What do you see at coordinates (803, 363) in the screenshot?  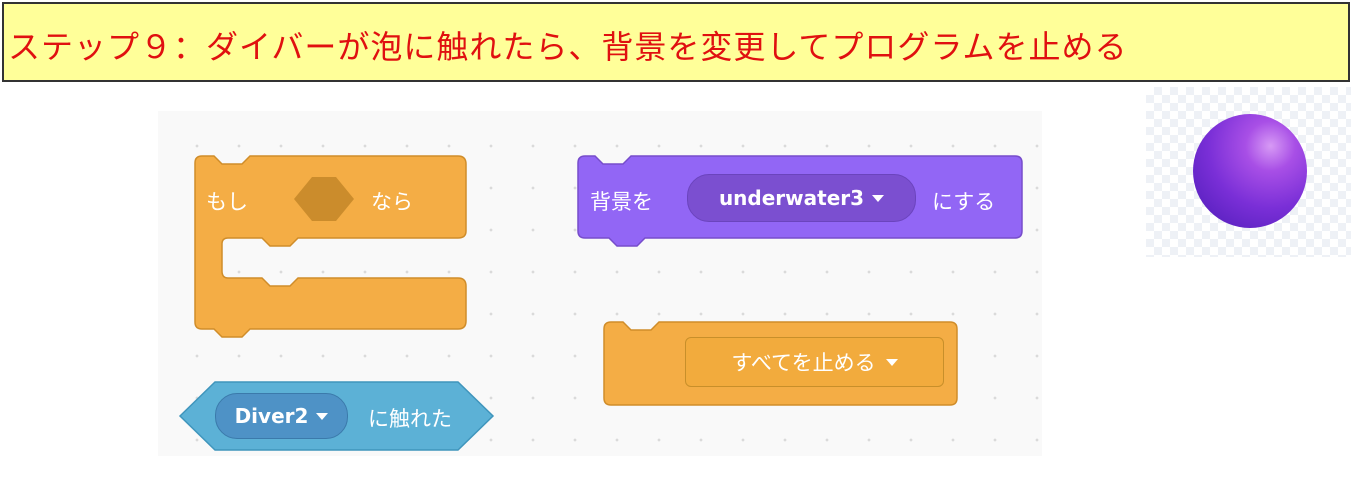 I see `stop-option-value: すべてを止める` at bounding box center [803, 363].